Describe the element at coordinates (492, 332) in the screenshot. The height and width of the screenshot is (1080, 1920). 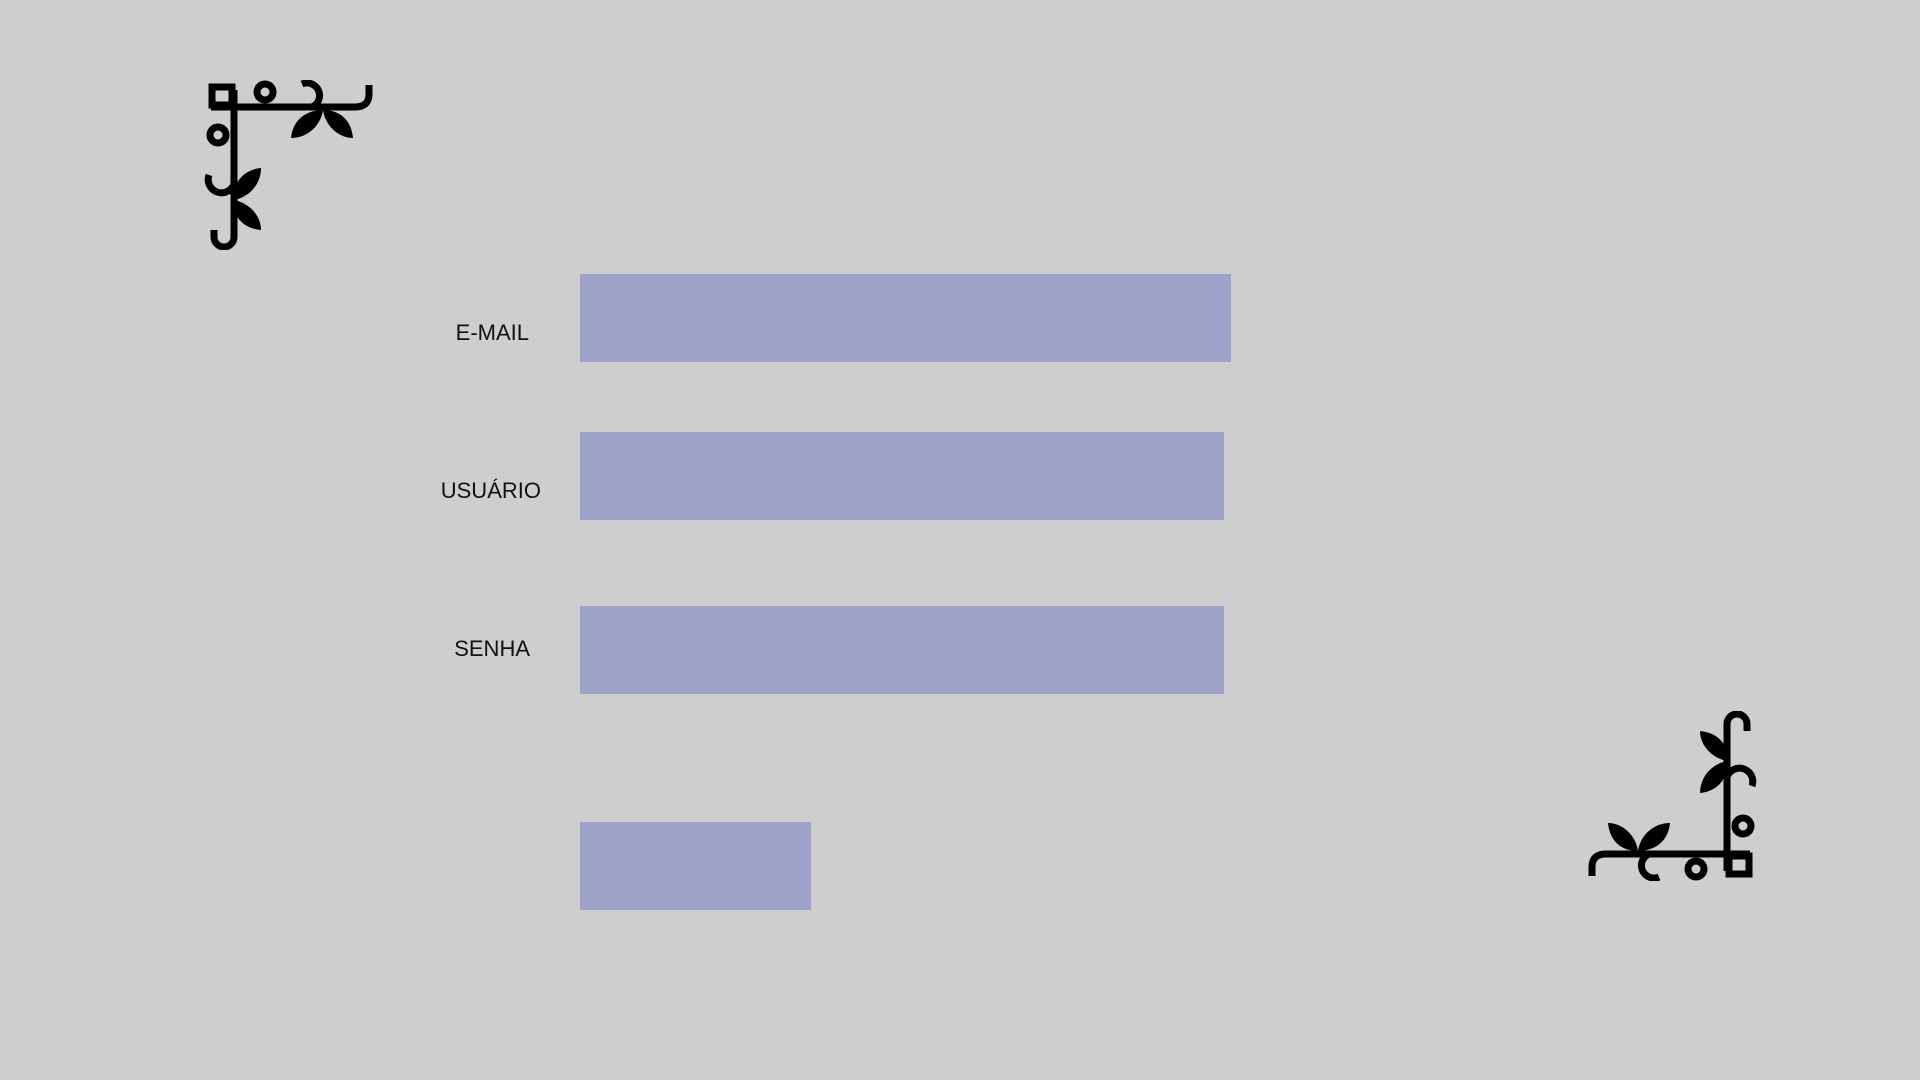
I see `email-label: E-MAIL` at that location.